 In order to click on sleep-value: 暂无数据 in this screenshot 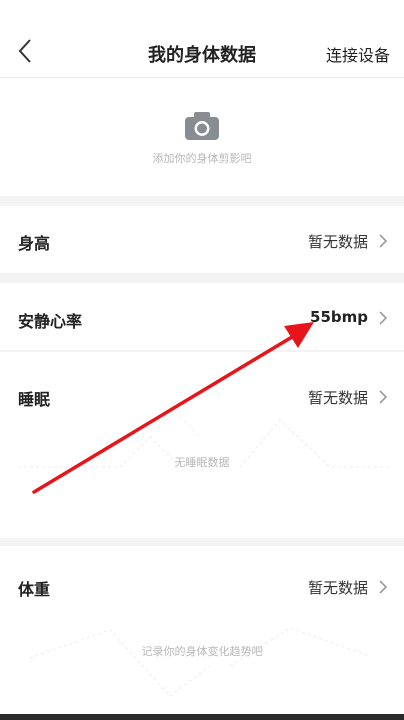, I will do `click(337, 398)`.